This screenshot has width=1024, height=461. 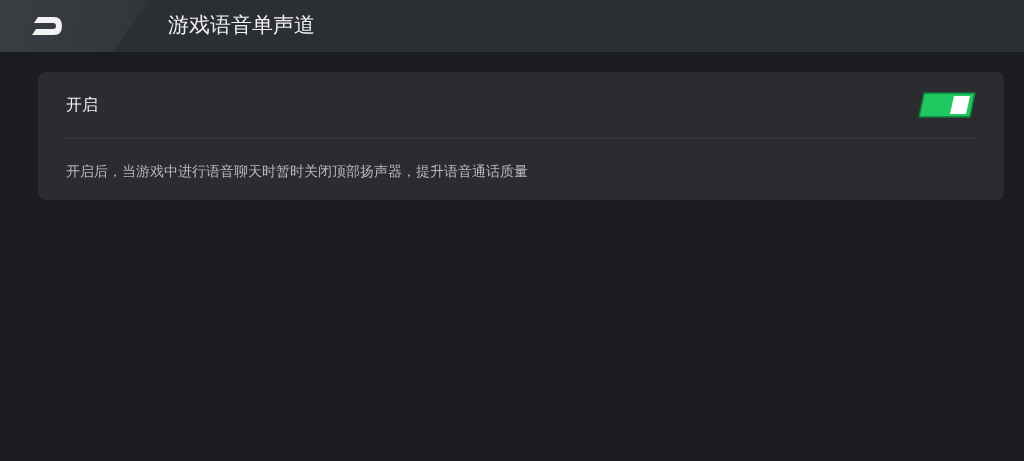 What do you see at coordinates (47, 26) in the screenshot?
I see `back-icon` at bounding box center [47, 26].